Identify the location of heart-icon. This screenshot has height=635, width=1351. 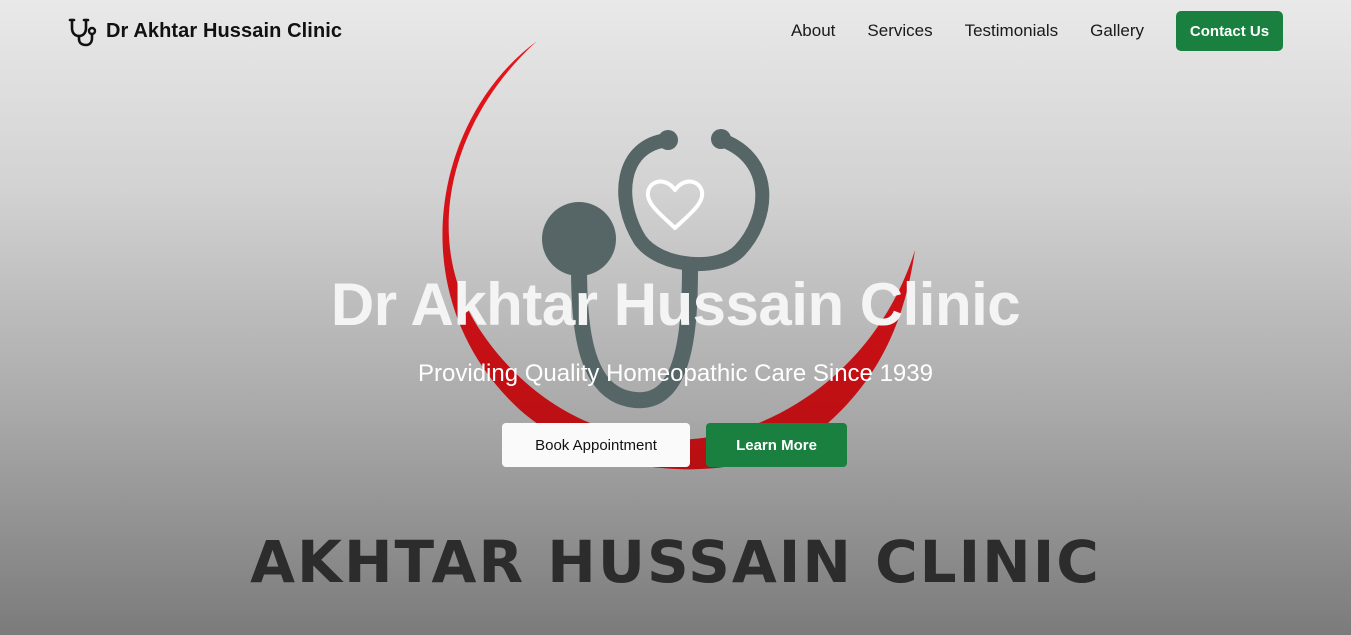
(675, 204).